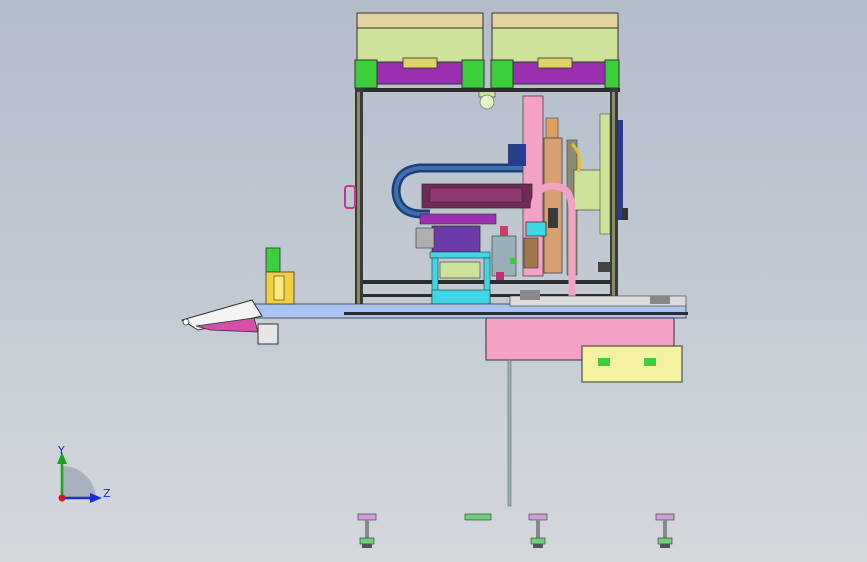 Image resolution: width=867 pixels, height=562 pixels. What do you see at coordinates (555, 50) in the screenshot?
I see `right-hopper` at bounding box center [555, 50].